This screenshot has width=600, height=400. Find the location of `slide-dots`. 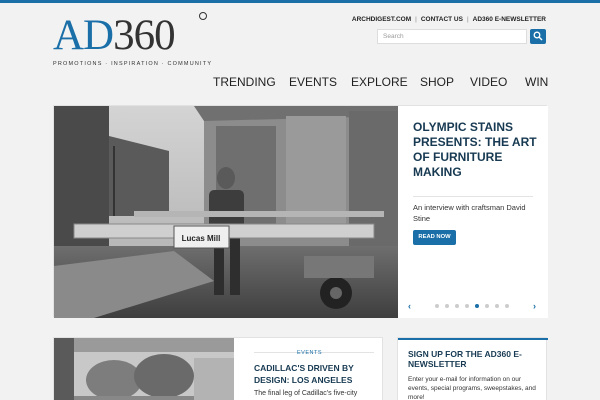

slide-dots is located at coordinates (475, 307).